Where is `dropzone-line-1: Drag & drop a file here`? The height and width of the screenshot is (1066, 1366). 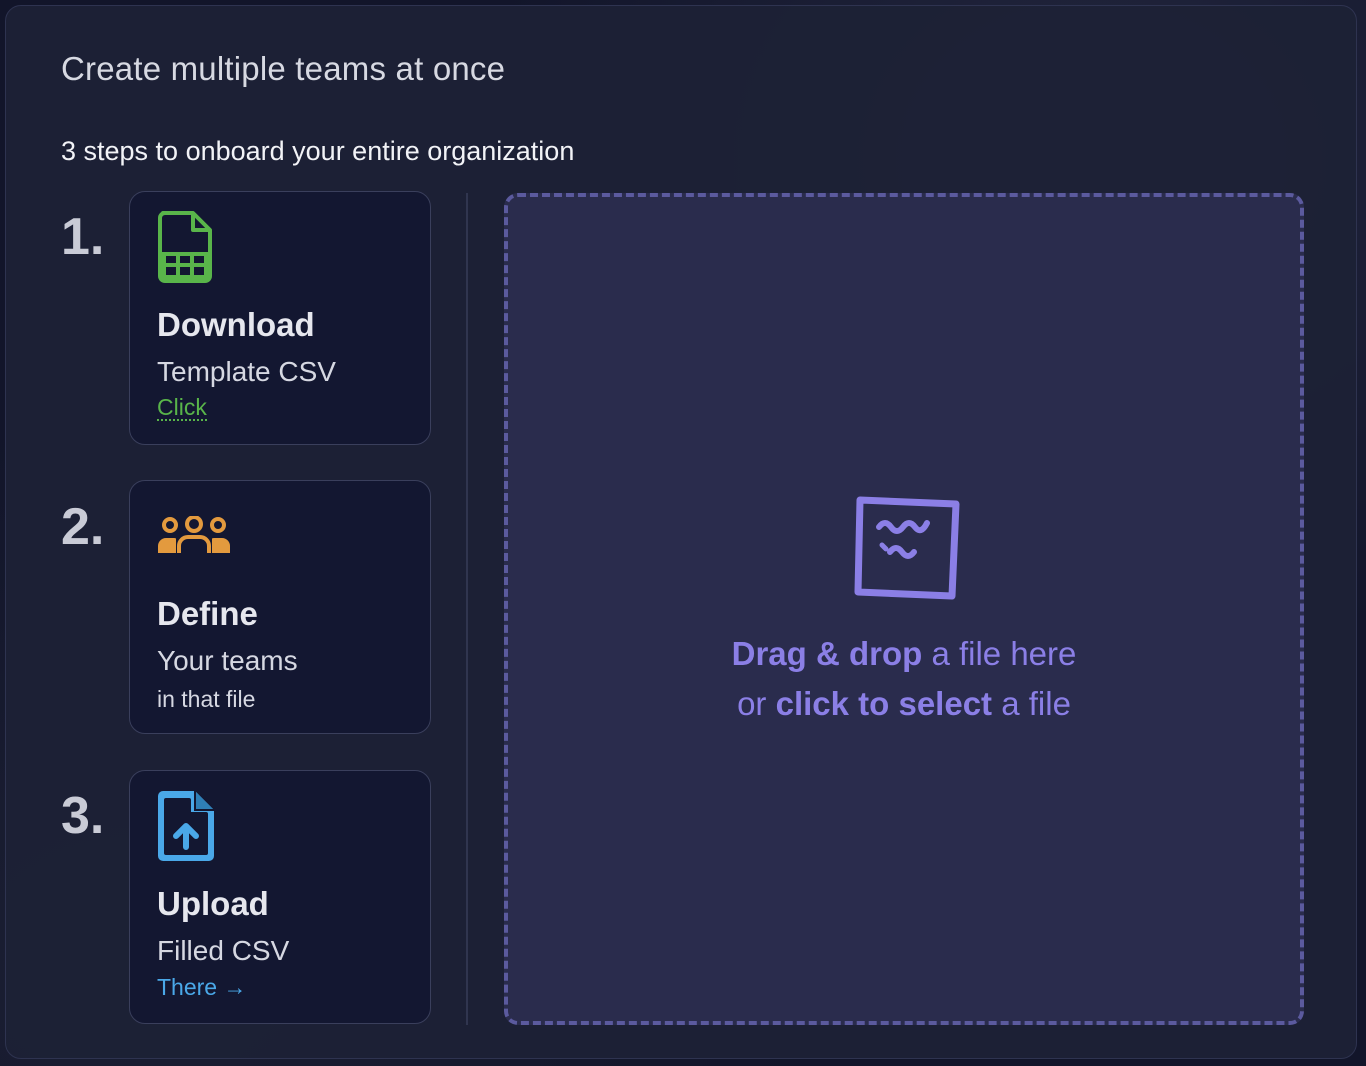 dropzone-line-1: Drag & drop a file here is located at coordinates (904, 654).